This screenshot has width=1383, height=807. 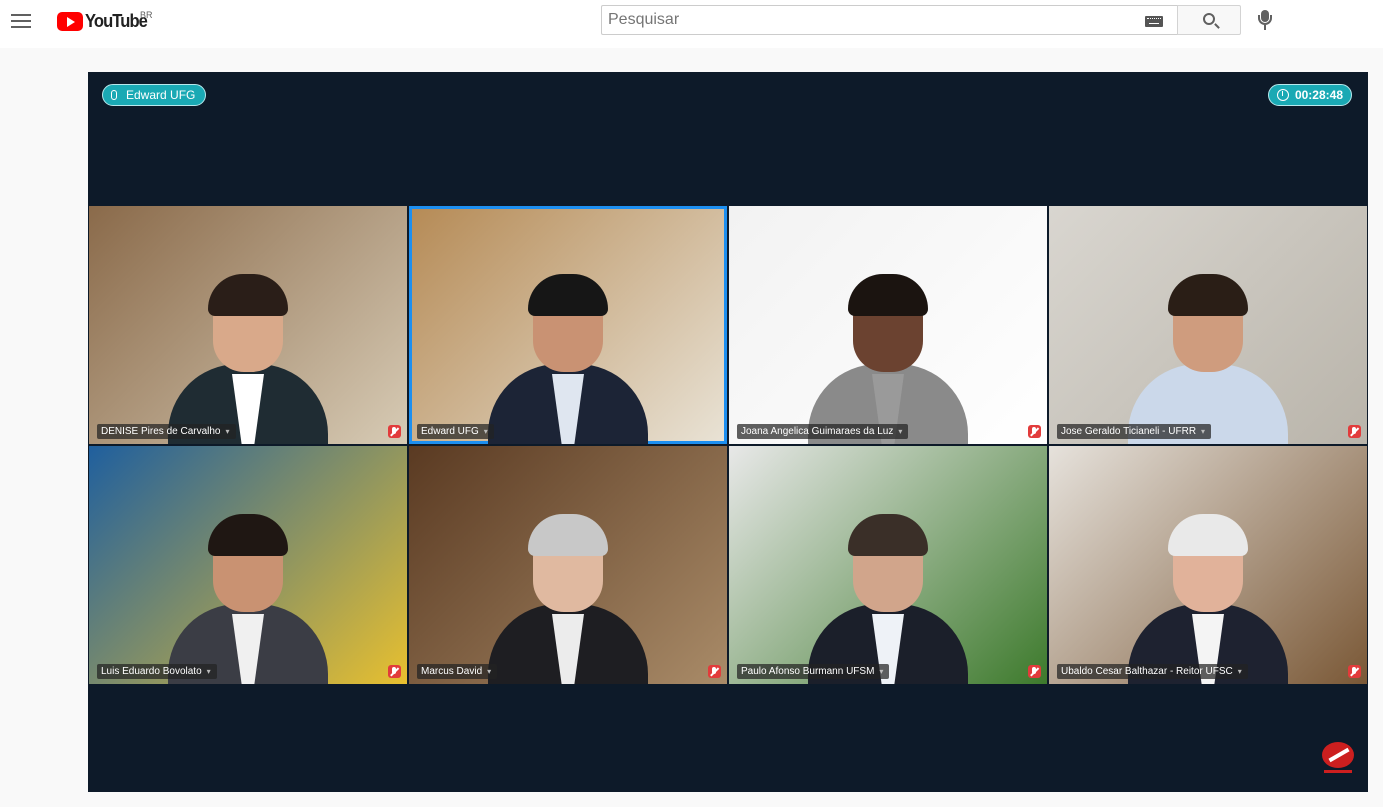 I want to click on participant-tile: Ubaldo Cesar Balthazar - Reitor UFSC ▾, so click(x=1208, y=565).